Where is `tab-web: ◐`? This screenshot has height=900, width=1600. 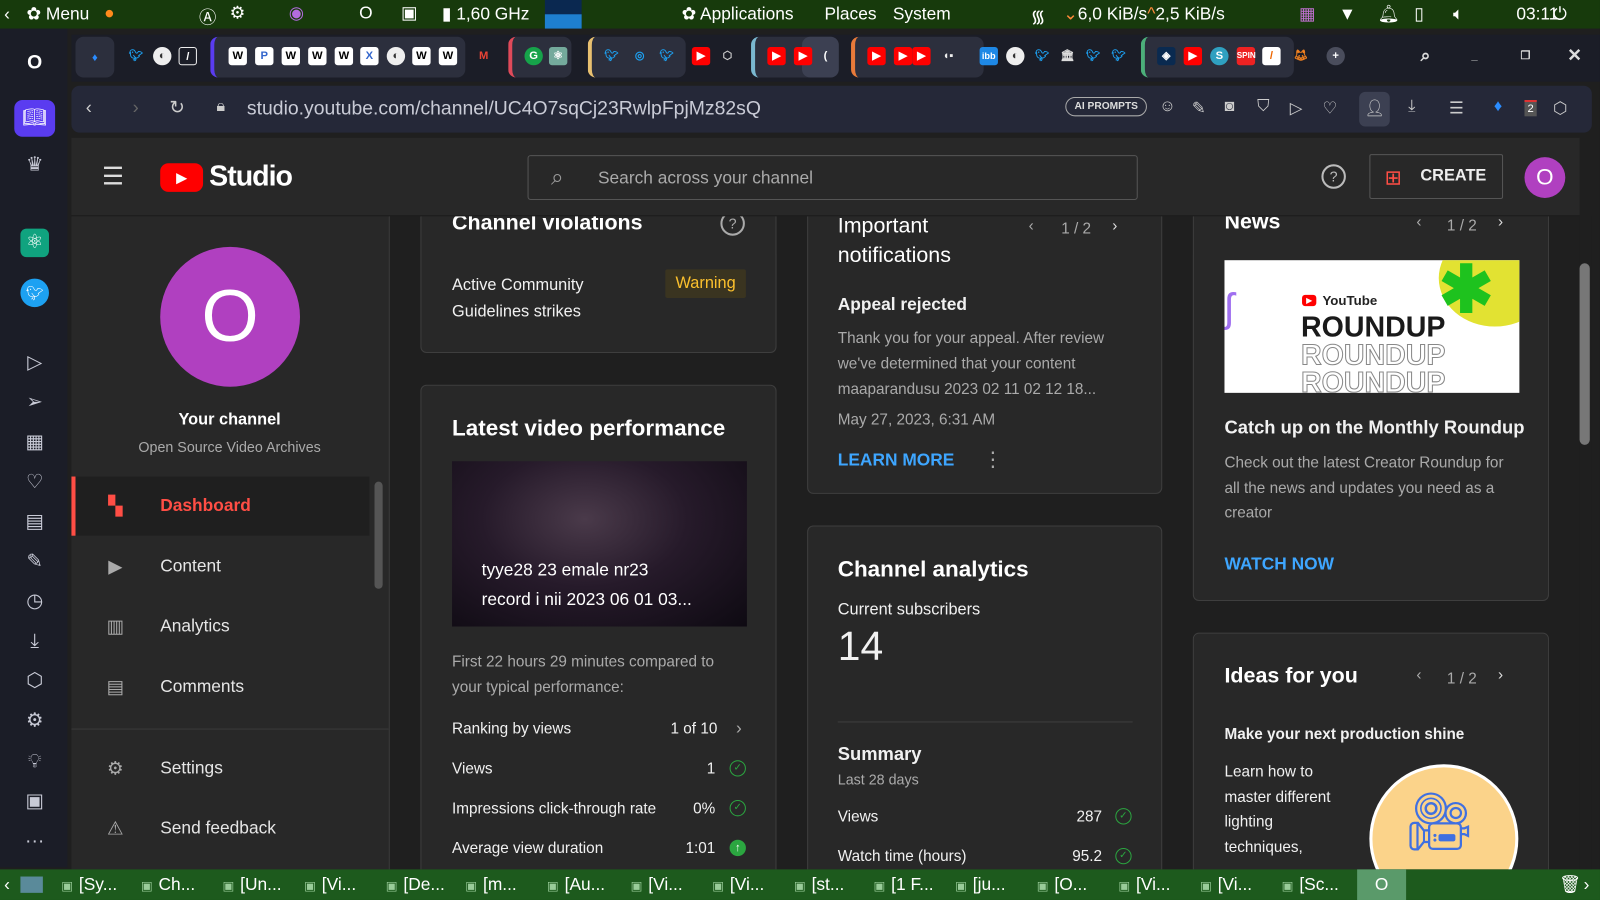 tab-web: ◐ is located at coordinates (162, 56).